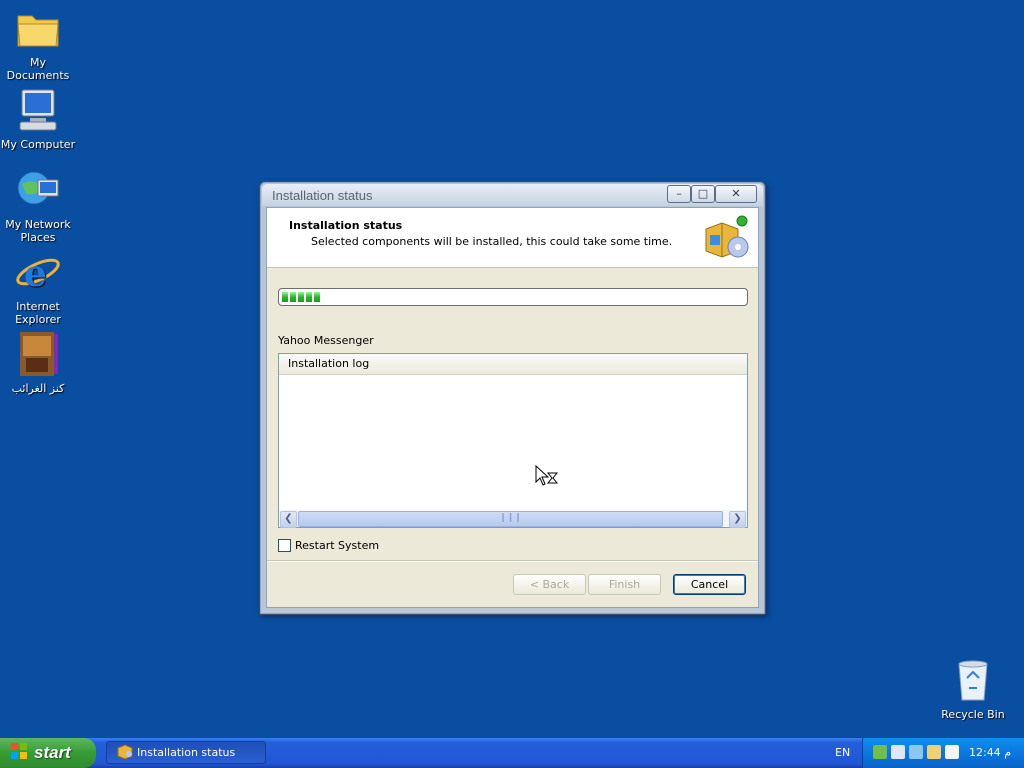 This screenshot has height=768, width=1024. I want to click on desktop-icon-label: My Computer, so click(38, 144).